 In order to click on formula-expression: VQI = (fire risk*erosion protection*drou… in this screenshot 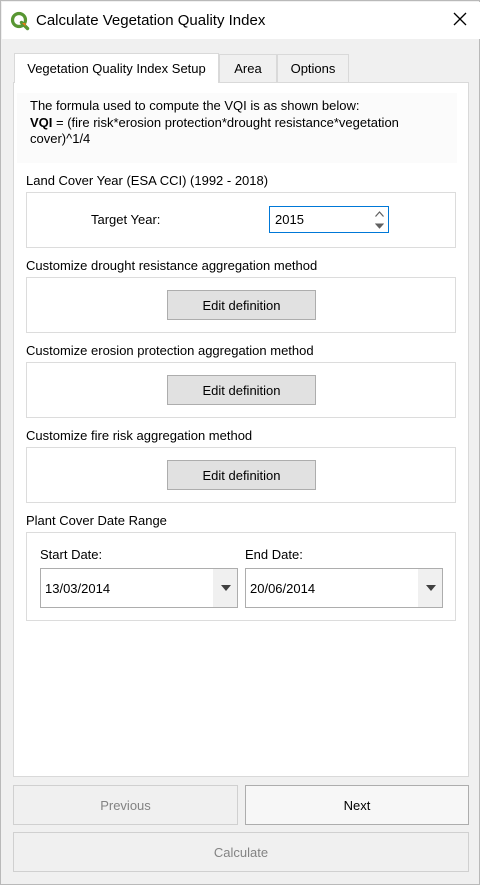, I will do `click(240, 131)`.